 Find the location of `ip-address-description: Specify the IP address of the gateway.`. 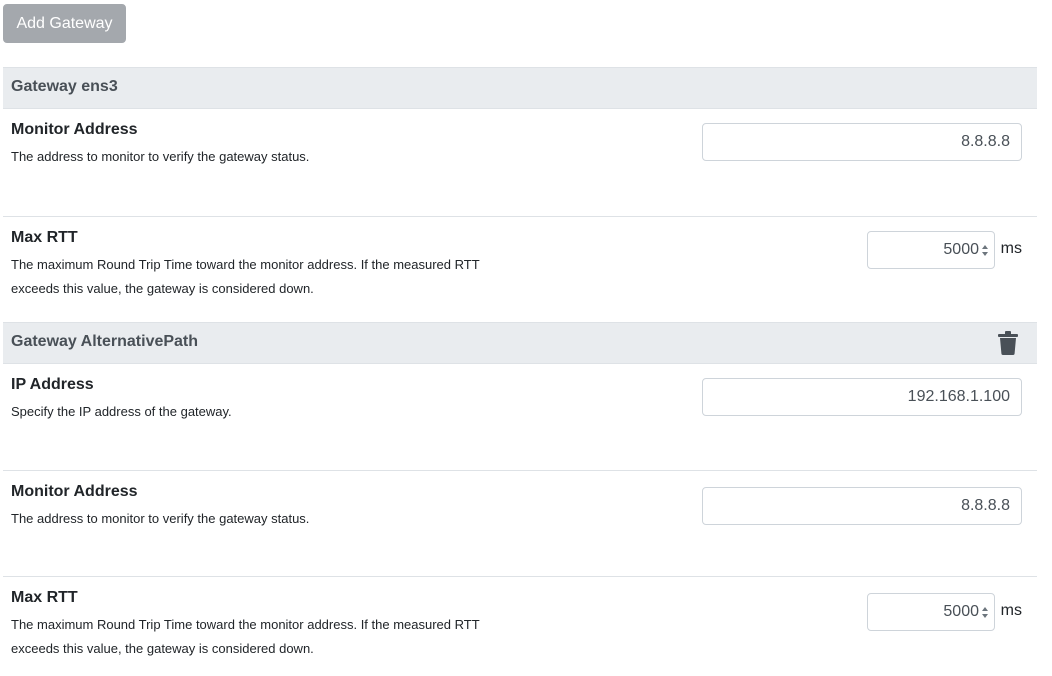

ip-address-description: Specify the IP address of the gateway. is located at coordinates (121, 411).